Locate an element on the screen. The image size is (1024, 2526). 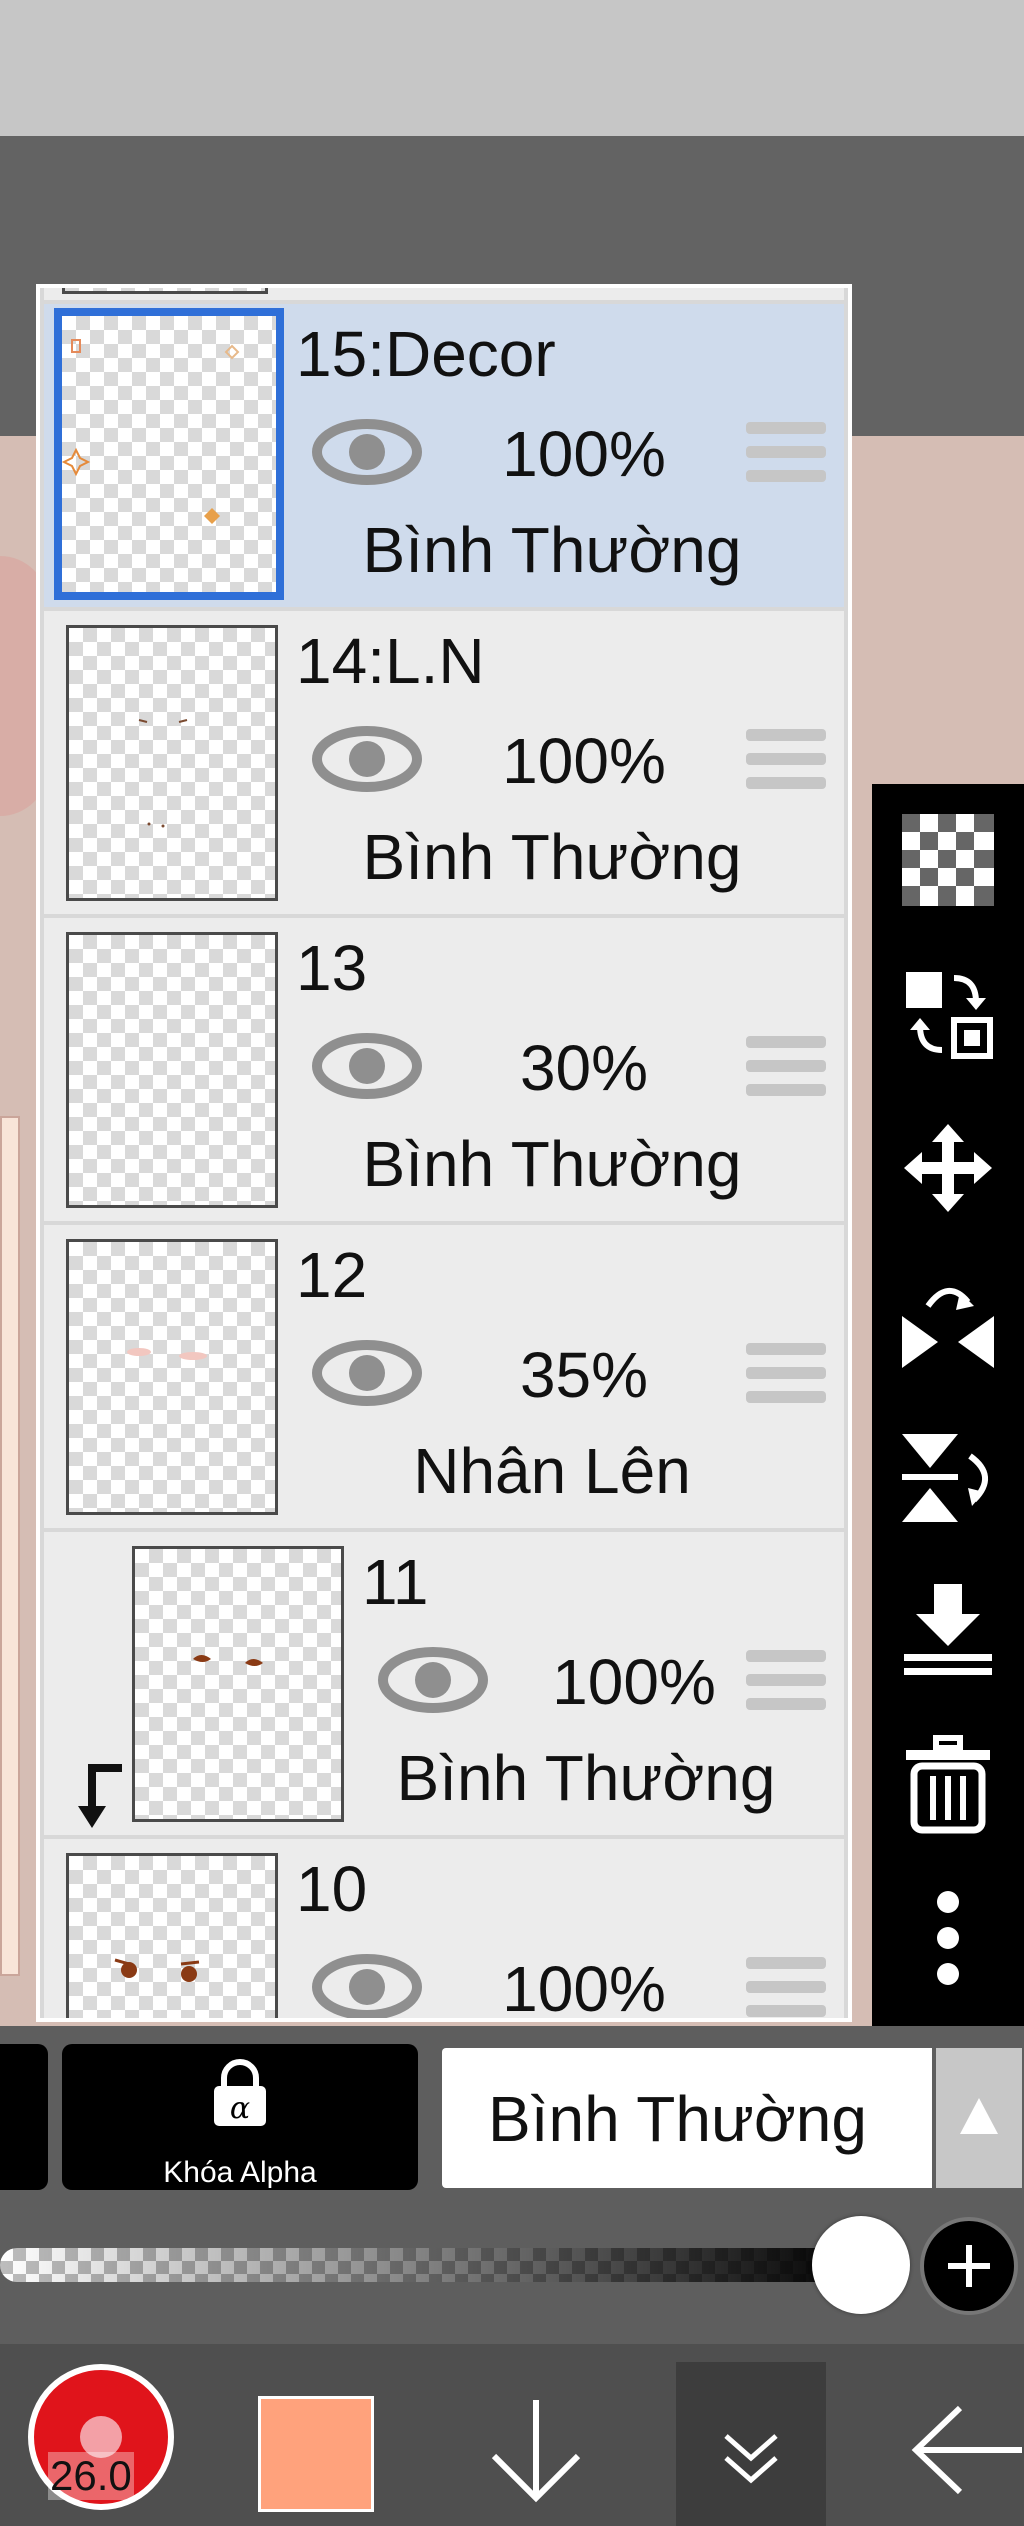
bottom-toolbar: 26.0 is located at coordinates (512, 2435).